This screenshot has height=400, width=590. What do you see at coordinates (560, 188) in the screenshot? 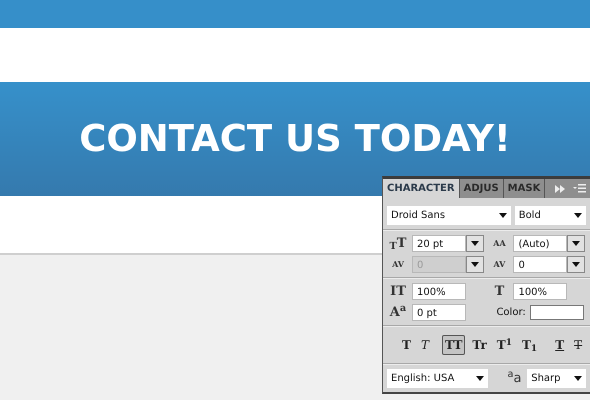
I see `expand-icon` at bounding box center [560, 188].